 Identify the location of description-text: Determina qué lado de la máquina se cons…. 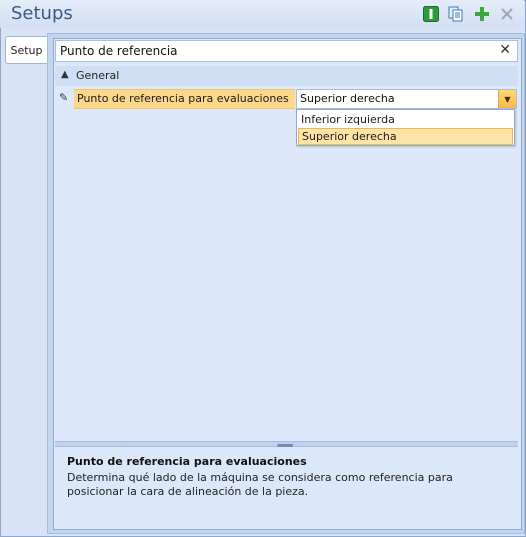
(260, 484).